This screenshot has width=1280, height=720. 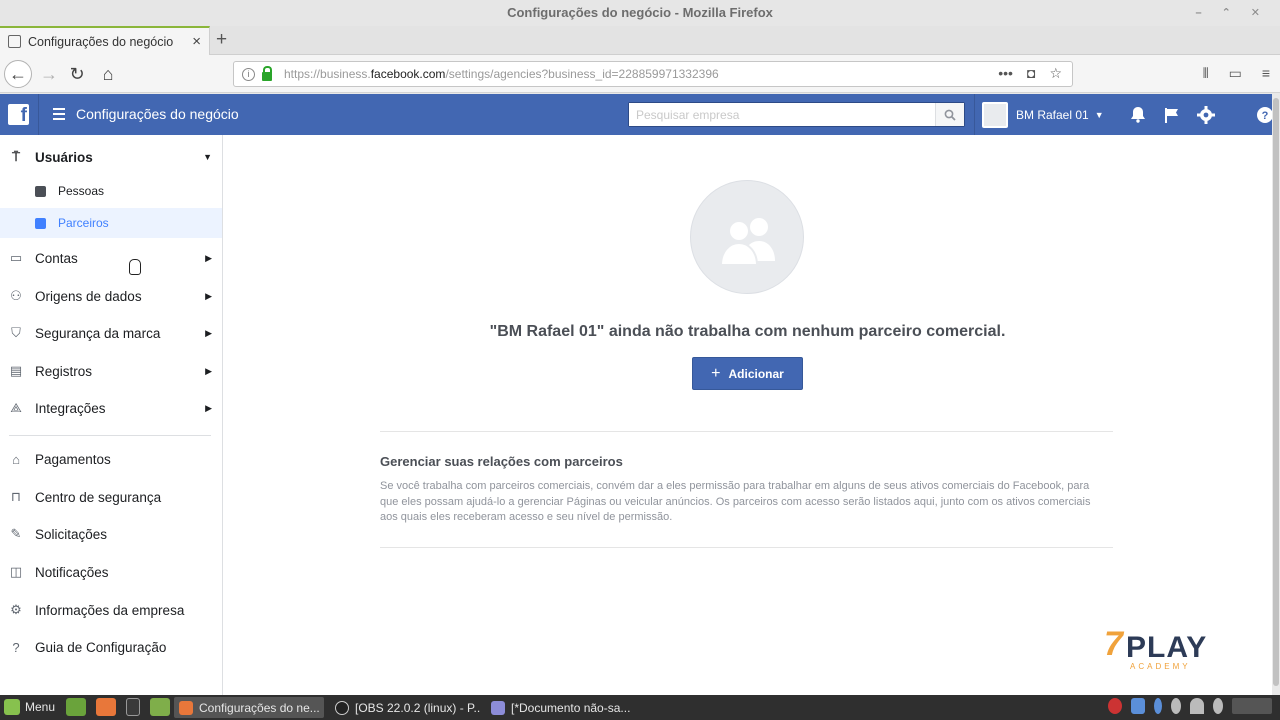 I want to click on section-title: Gerenciar suas relações com parceiros, so click(x=501, y=461).